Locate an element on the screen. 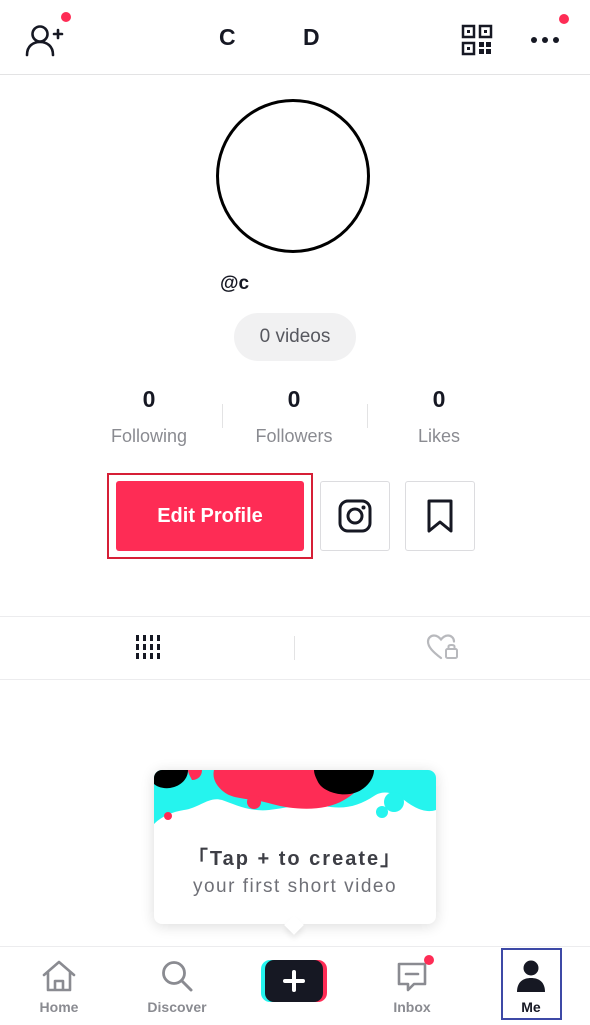 The image size is (590, 1025). instagram-button is located at coordinates (355, 516).